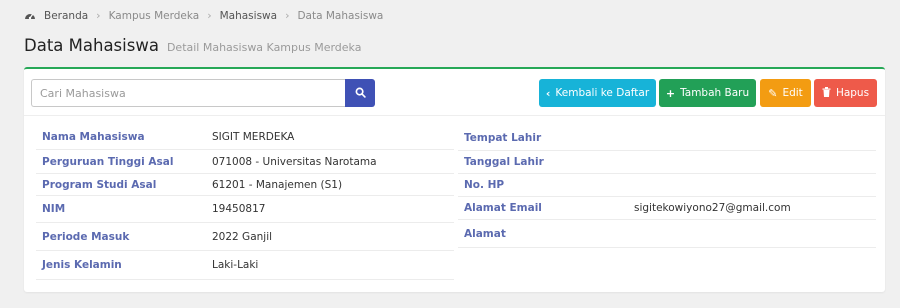  Describe the element at coordinates (242, 236) in the screenshot. I see `detail-value: 2022 Ganjil` at that location.